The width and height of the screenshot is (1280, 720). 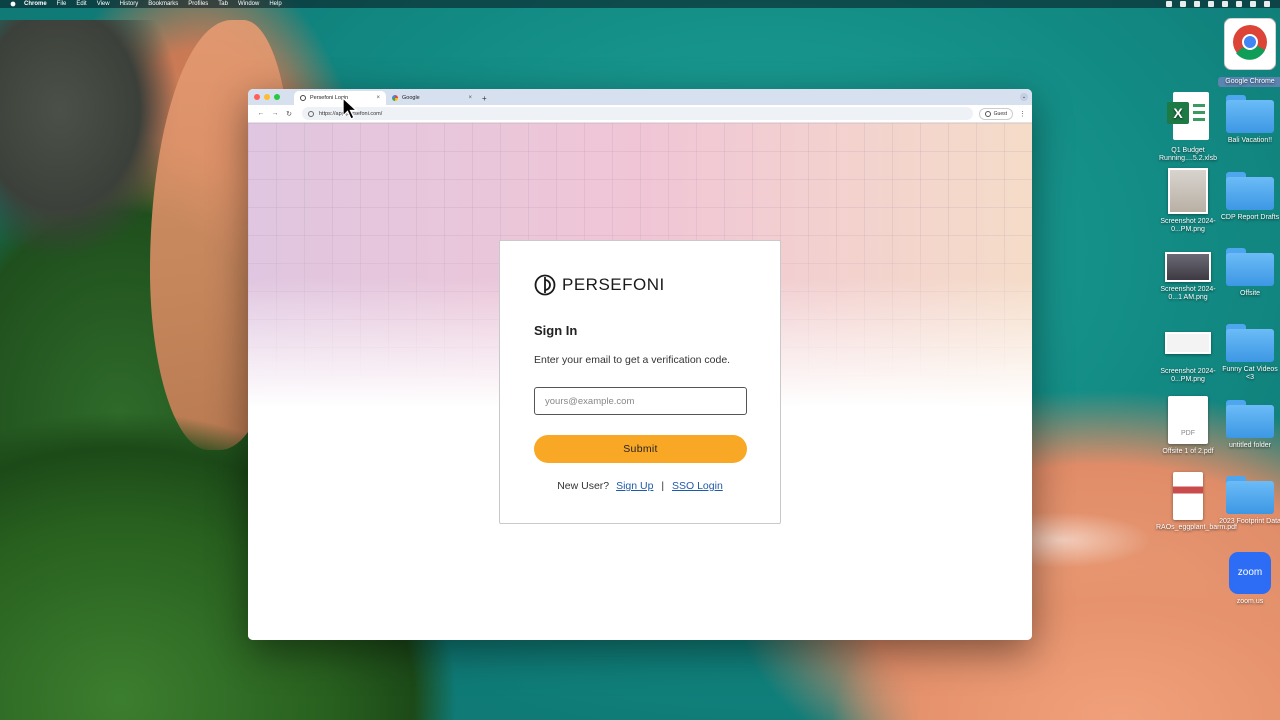 I want to click on brand-logo: PERSEFONI, so click(x=640, y=285).